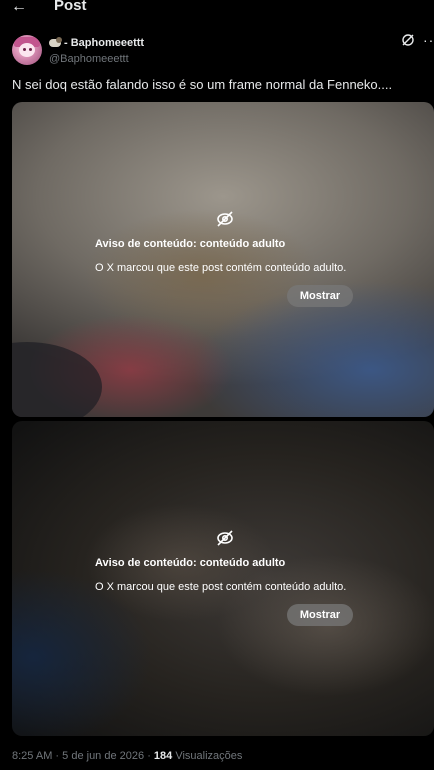 Image resolution: width=434 pixels, height=770 pixels. I want to click on author-name-row: - Baphomeeettt, so click(96, 43).